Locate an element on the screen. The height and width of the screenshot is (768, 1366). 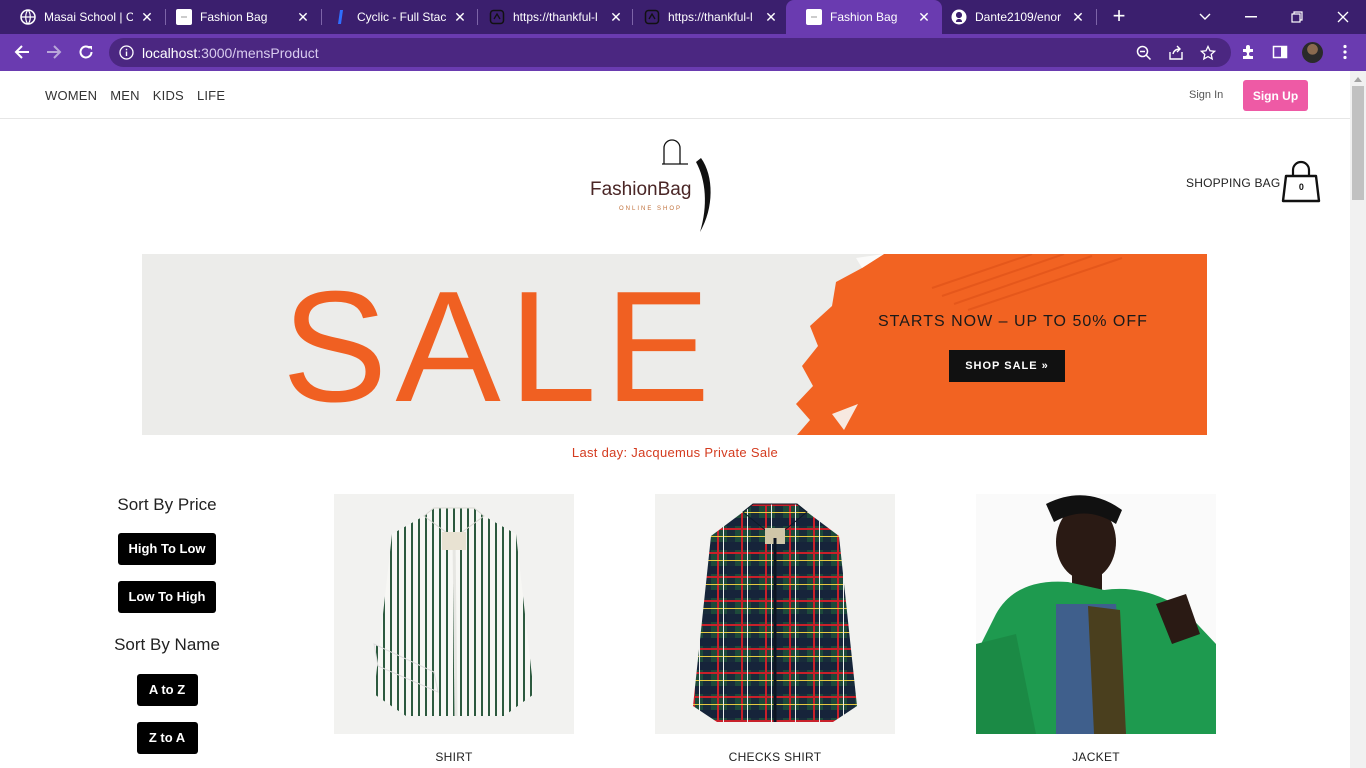
browser-toolbar: localhost:3000/mensProduct is located at coordinates (683, 52).